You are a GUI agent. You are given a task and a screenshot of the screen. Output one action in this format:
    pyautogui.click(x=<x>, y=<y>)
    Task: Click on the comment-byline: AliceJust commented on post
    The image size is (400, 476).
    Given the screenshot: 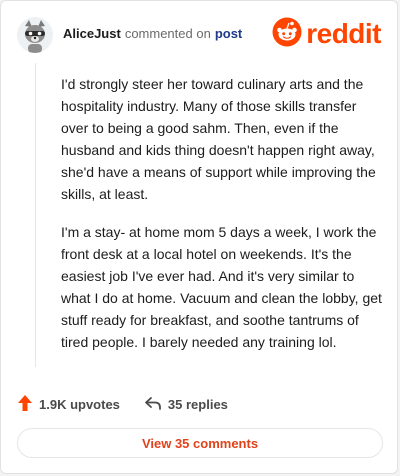 What is the action you would take?
    pyautogui.click(x=152, y=34)
    